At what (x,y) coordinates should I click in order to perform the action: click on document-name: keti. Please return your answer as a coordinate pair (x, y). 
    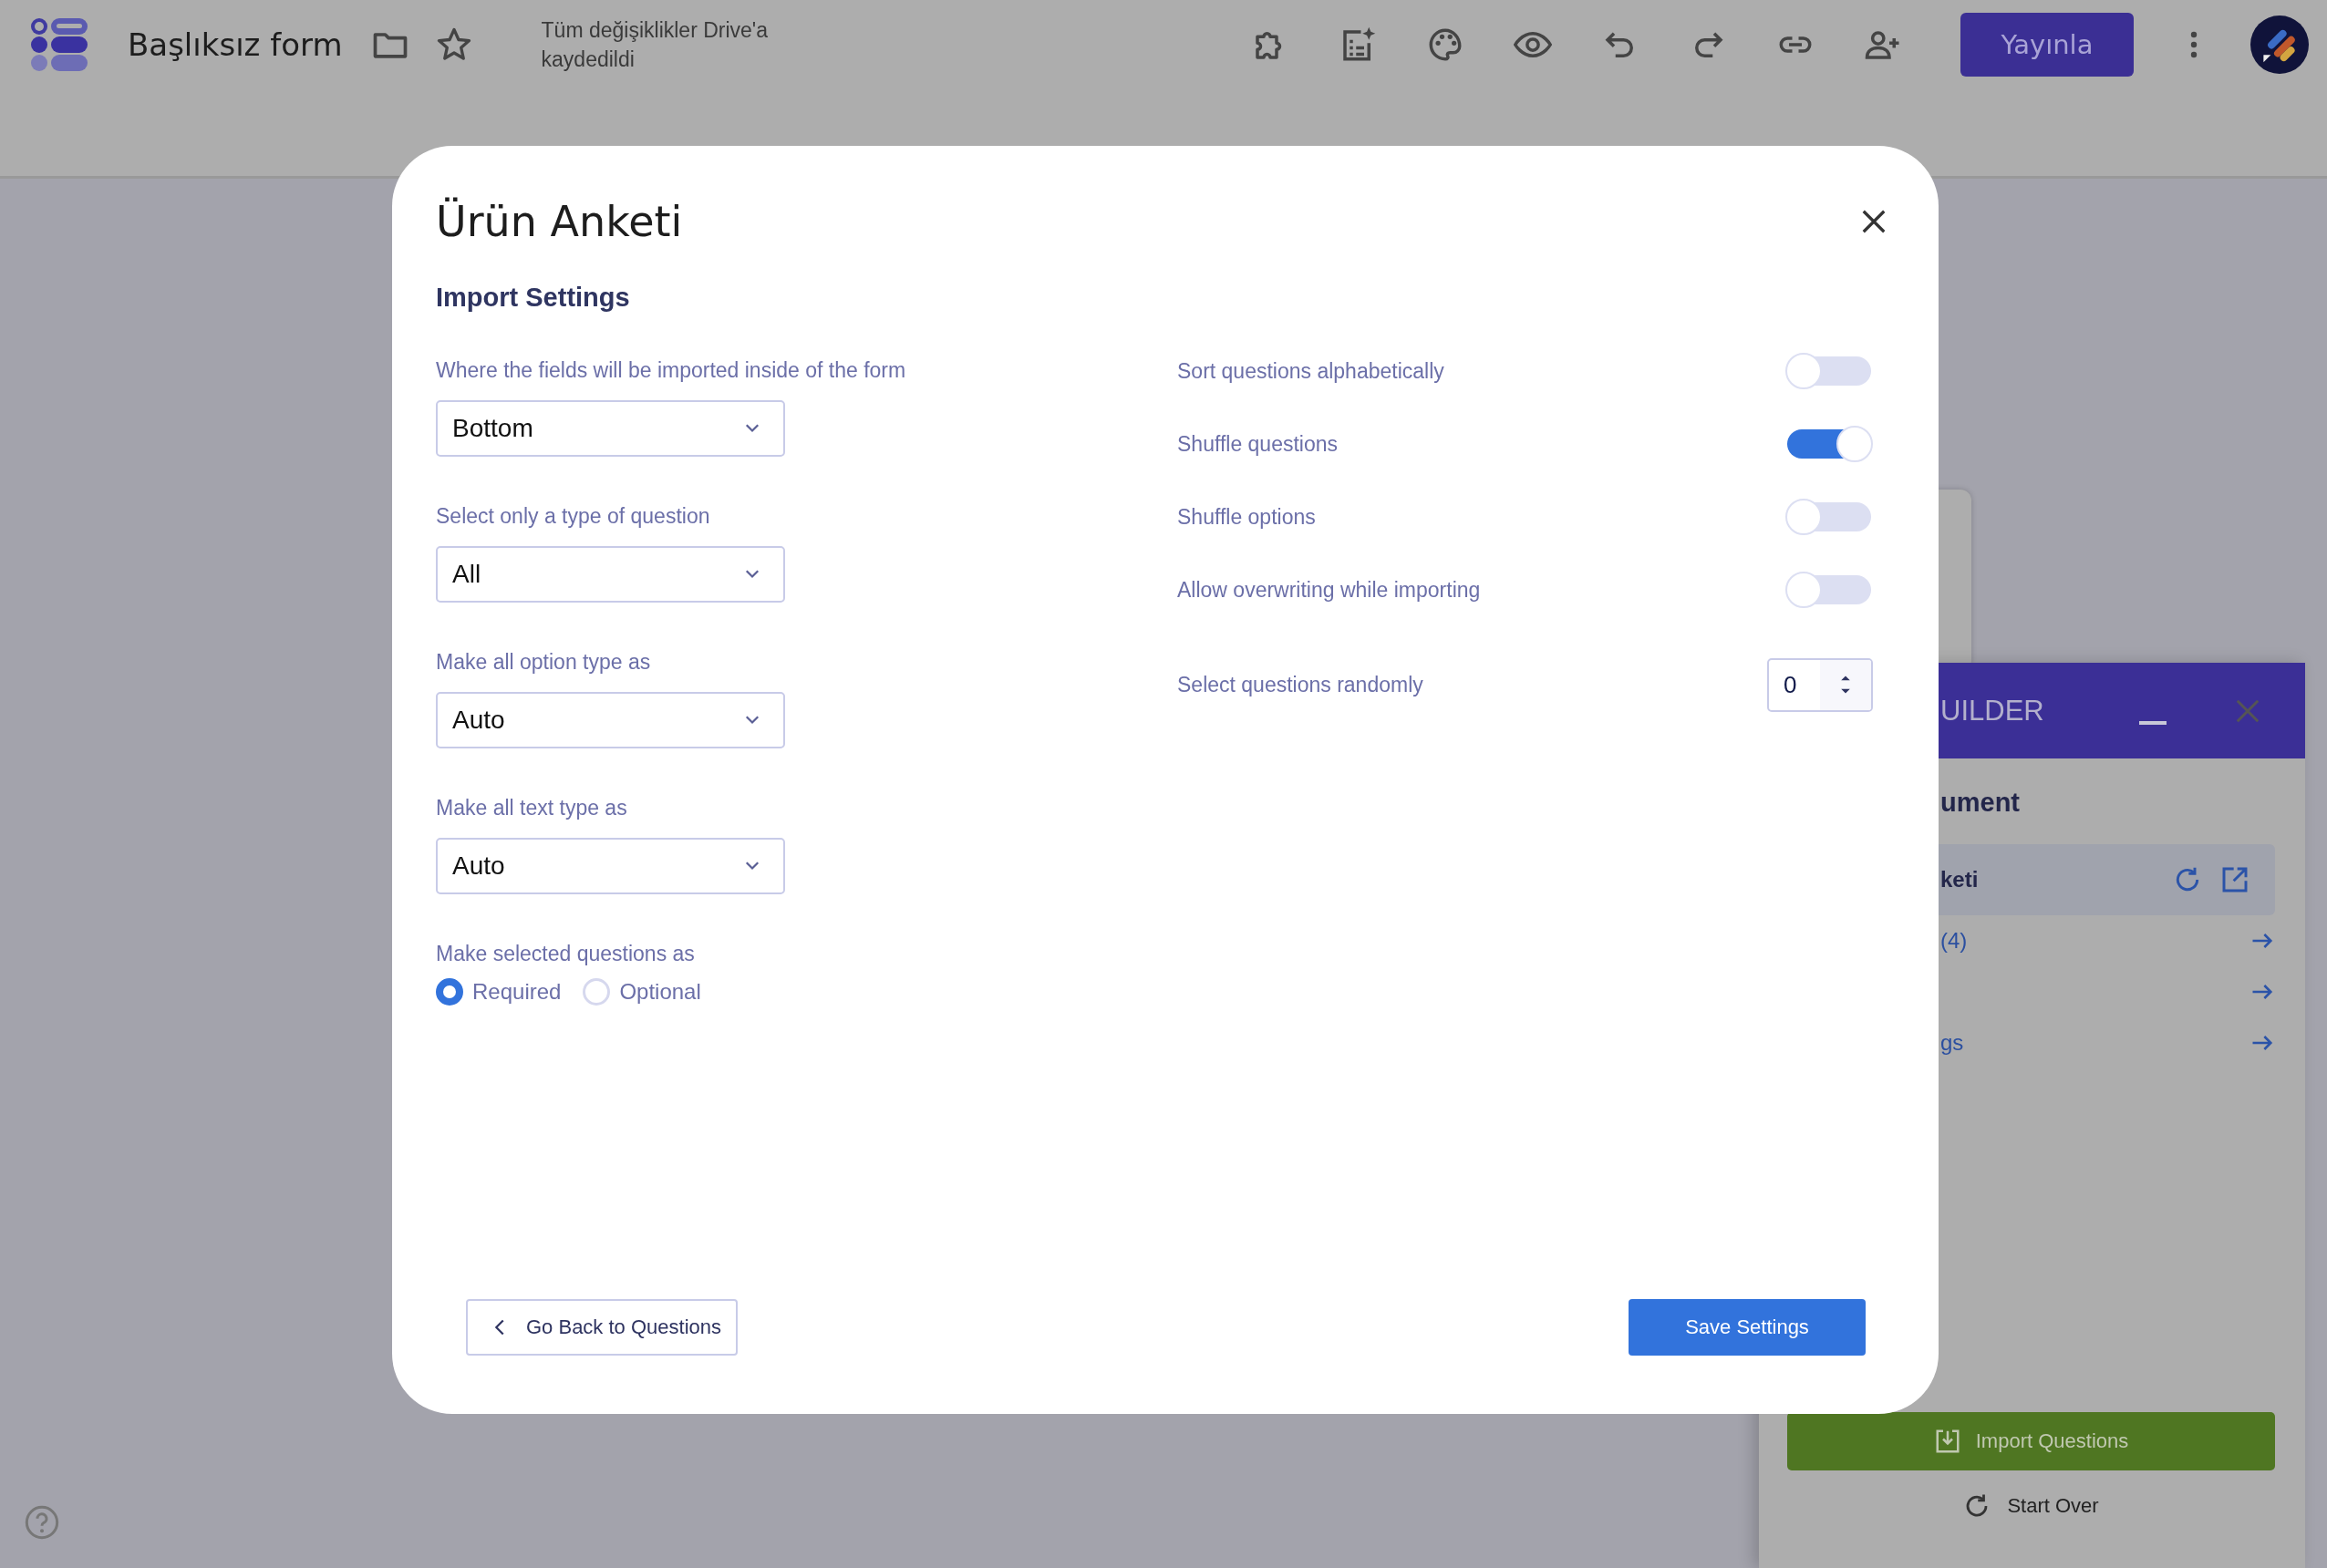
    Looking at the image, I should click on (1960, 879).